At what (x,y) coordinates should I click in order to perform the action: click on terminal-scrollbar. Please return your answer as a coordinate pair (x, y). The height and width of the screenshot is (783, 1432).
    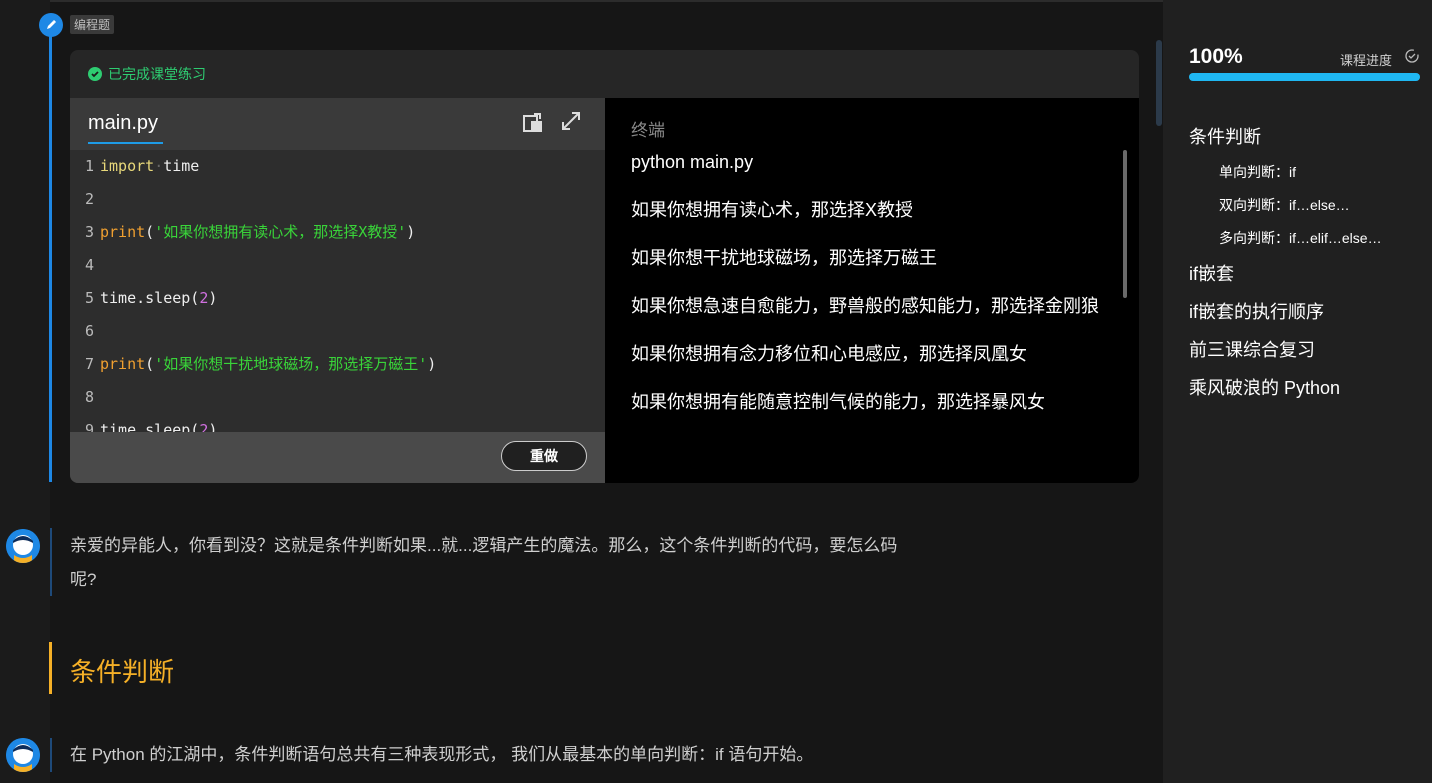
    Looking at the image, I should click on (1125, 224).